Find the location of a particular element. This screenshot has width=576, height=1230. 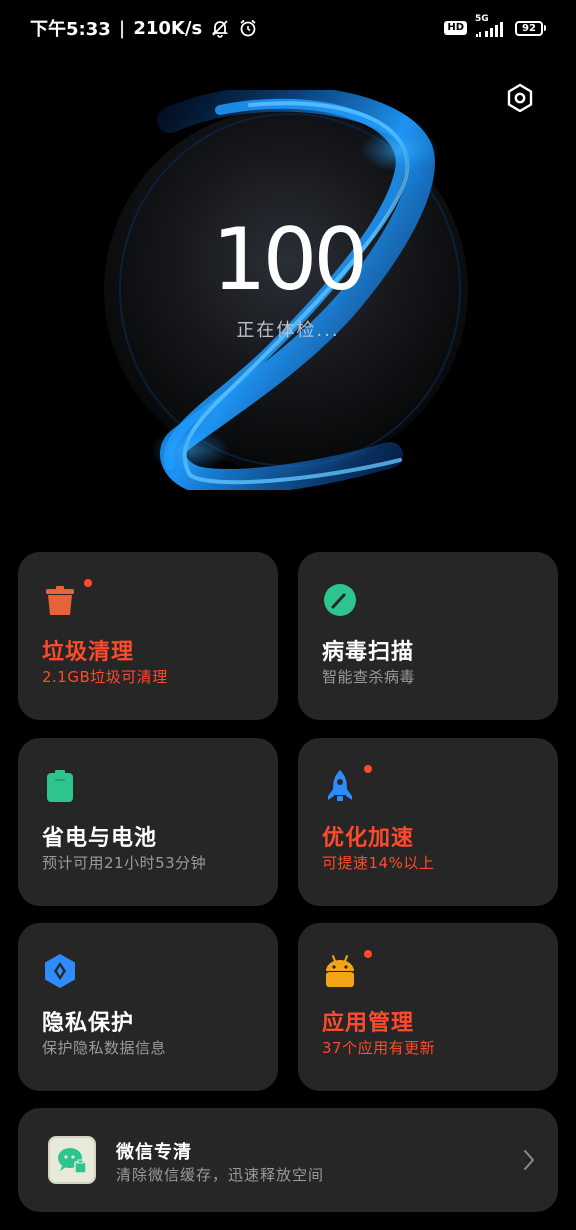

settings-hexagon-icon is located at coordinates (520, 100).